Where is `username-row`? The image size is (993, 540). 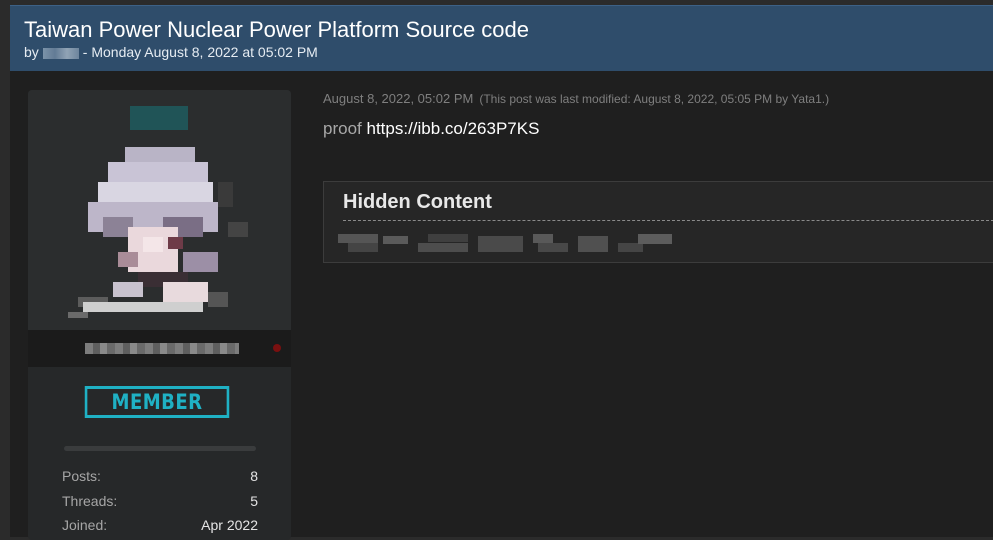 username-row is located at coordinates (159, 348).